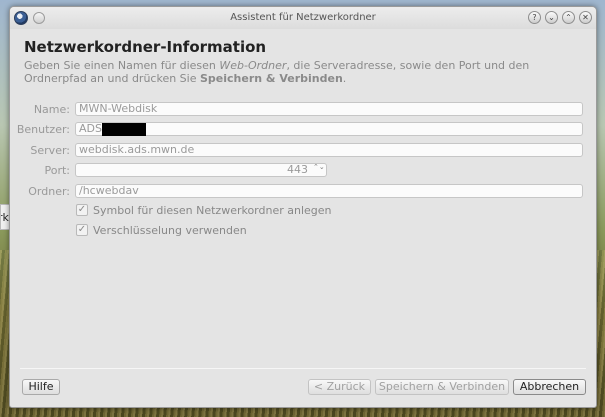 Image resolution: width=605 pixels, height=417 pixels. Describe the element at coordinates (82, 210) in the screenshot. I see `symbol-checkbox: ✓` at that location.